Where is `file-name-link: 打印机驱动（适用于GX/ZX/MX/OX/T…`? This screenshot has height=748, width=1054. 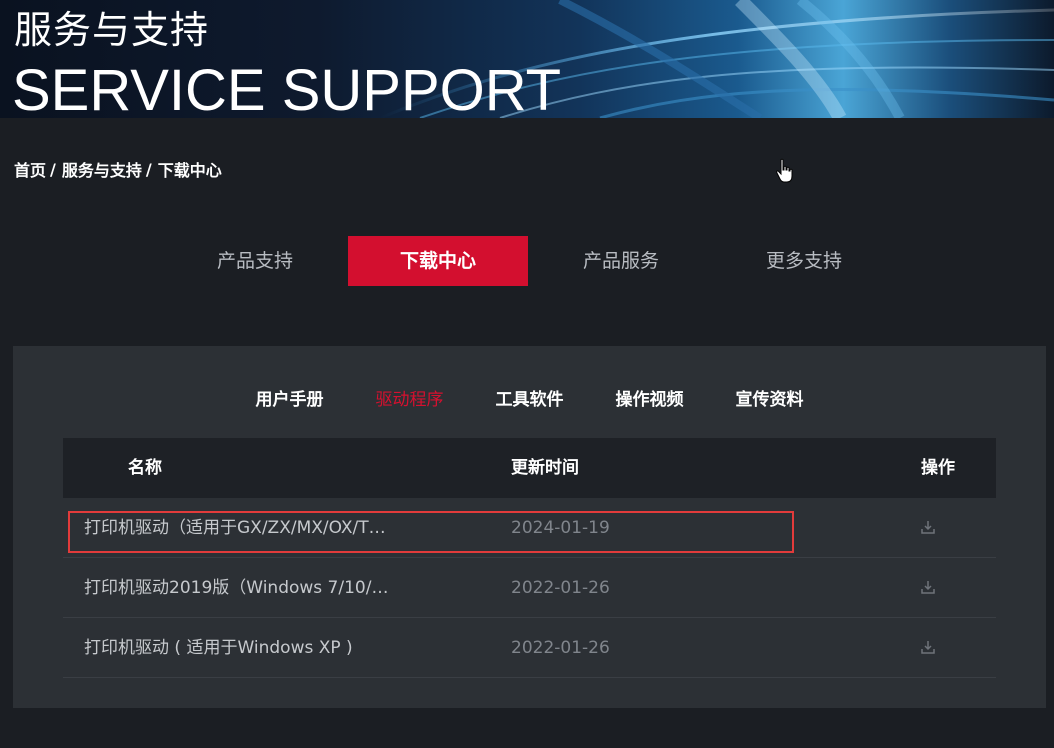
file-name-link: 打印机驱动（适用于GX/ZX/MX/OX/T… is located at coordinates (235, 528).